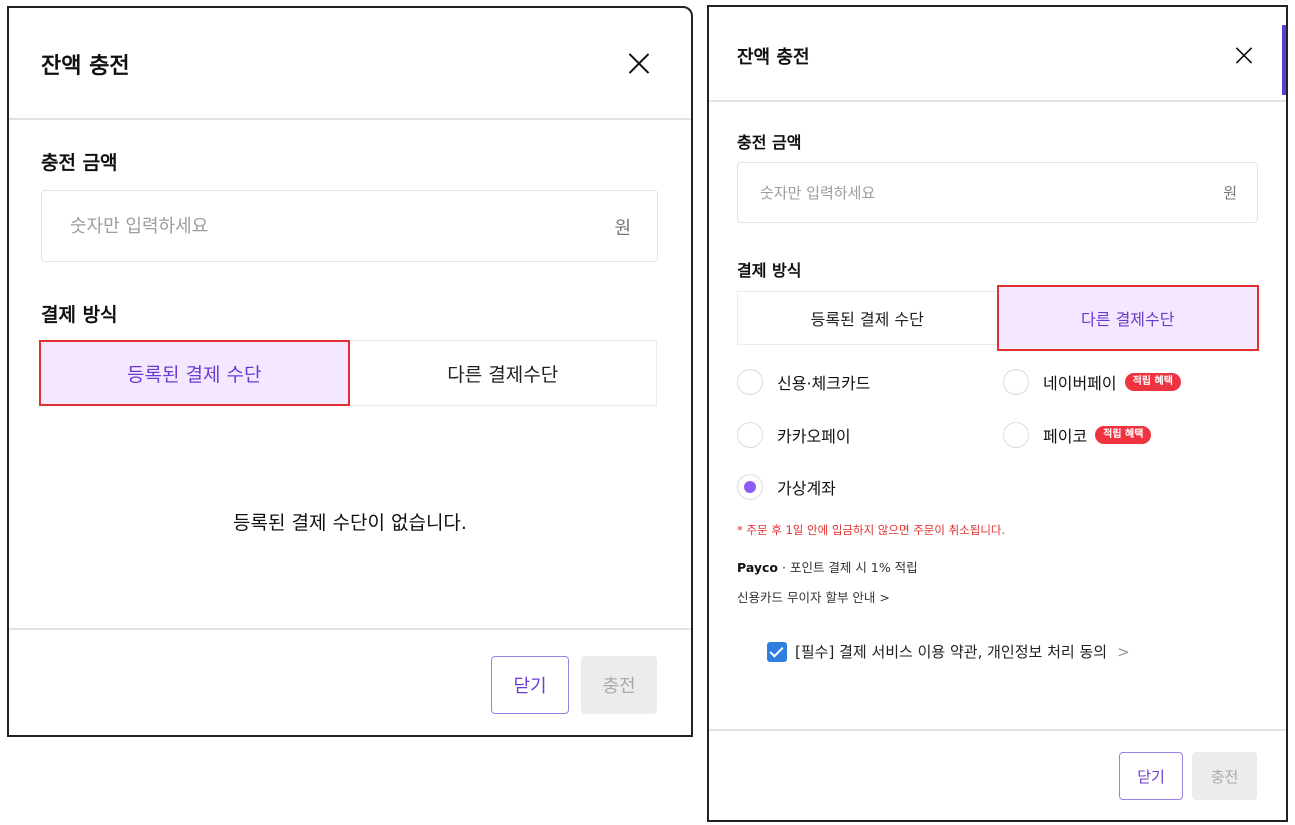  I want to click on option-label: 신용·체크카드, so click(824, 383).